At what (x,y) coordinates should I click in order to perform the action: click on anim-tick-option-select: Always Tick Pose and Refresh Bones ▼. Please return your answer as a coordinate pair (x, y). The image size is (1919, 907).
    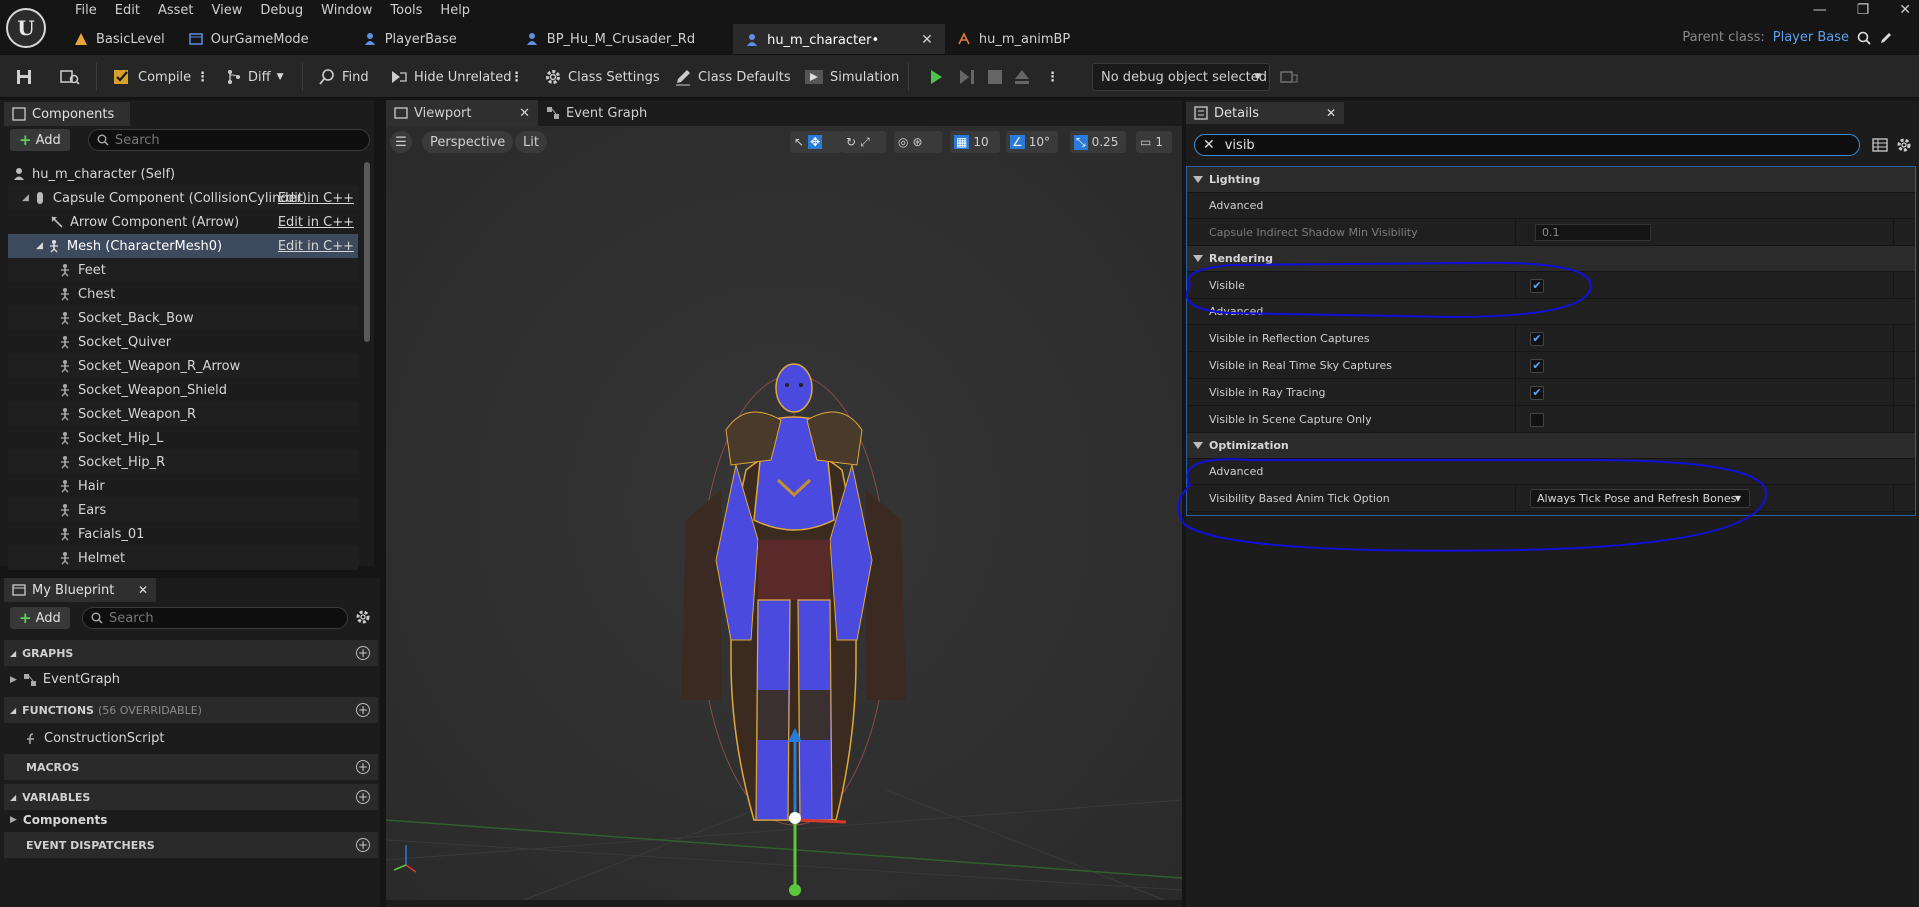
    Looking at the image, I should click on (1640, 498).